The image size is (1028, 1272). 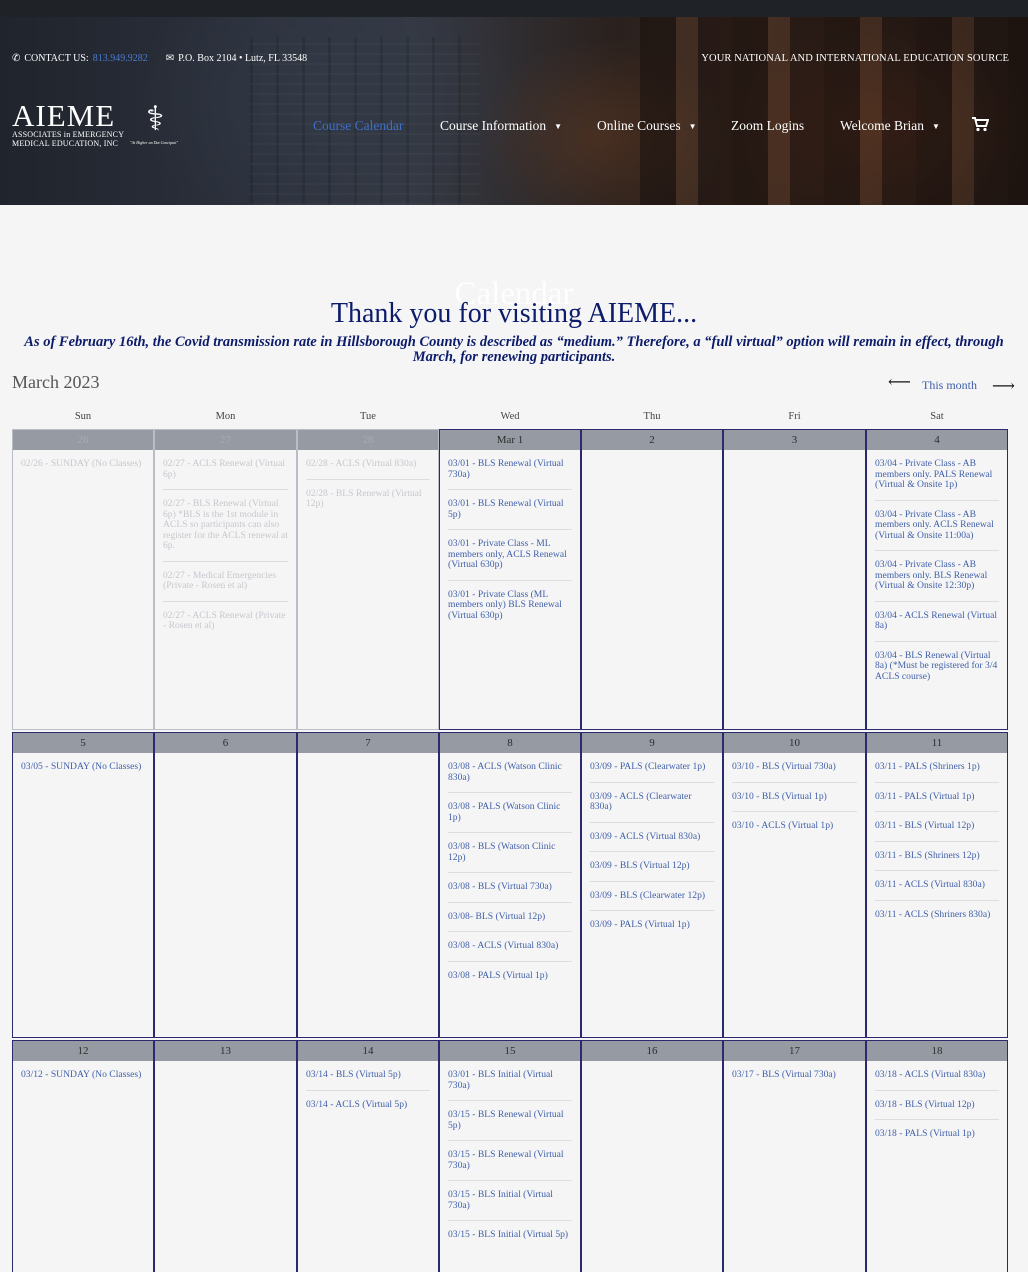 What do you see at coordinates (510, 510) in the screenshot?
I see `calendar-event-link: 03/01 - BLS Renewal (Virtual 5p)` at bounding box center [510, 510].